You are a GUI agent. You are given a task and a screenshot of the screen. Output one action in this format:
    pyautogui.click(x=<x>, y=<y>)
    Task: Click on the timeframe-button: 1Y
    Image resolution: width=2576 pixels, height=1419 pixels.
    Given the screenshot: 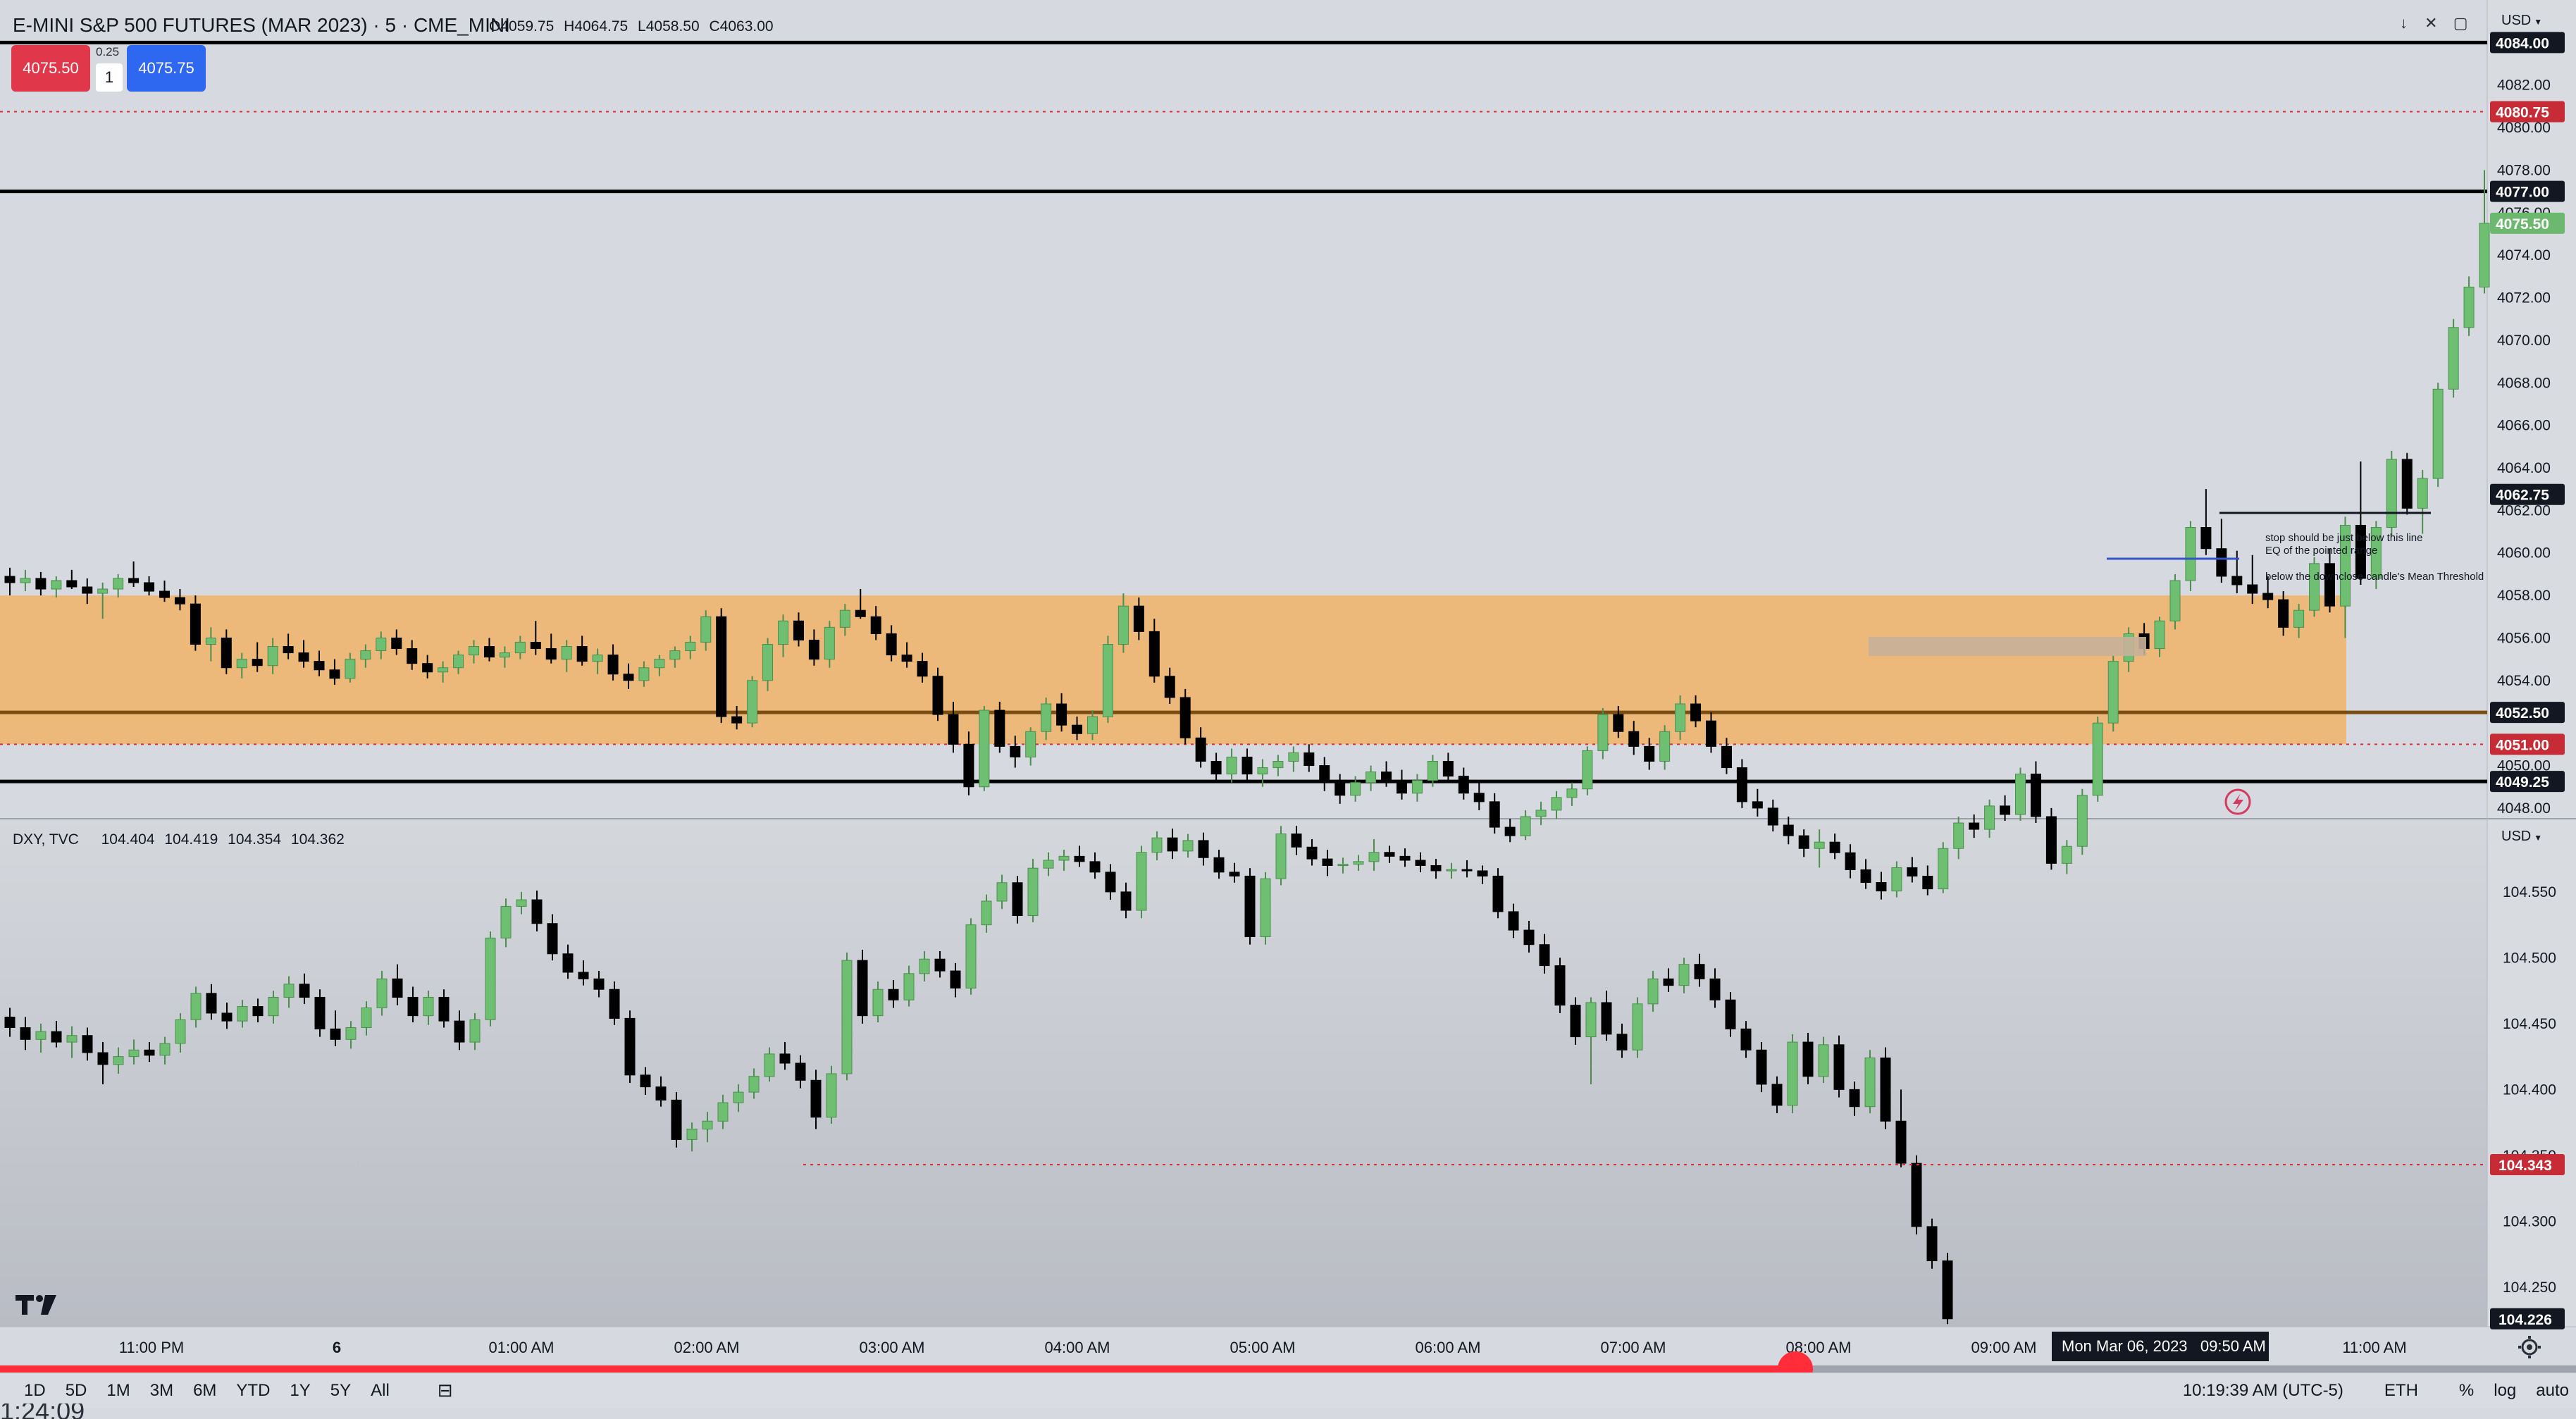 What is the action you would take?
    pyautogui.click(x=300, y=1391)
    